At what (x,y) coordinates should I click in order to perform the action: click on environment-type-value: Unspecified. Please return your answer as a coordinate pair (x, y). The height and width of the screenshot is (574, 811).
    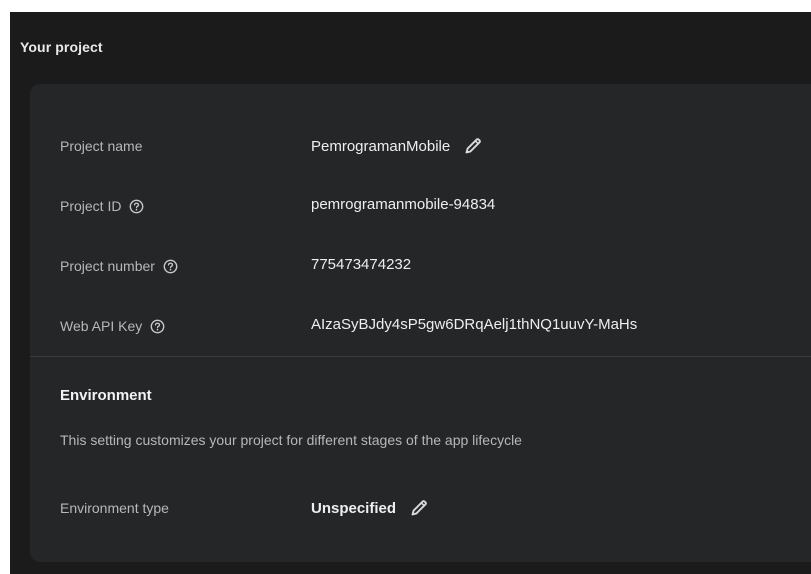
    Looking at the image, I should click on (370, 508).